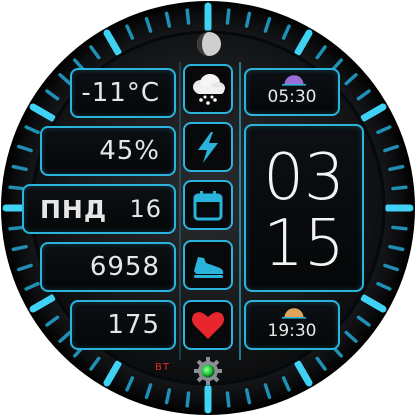 The image size is (416, 416). I want to click on temperature-panel: -11°C, so click(123, 93).